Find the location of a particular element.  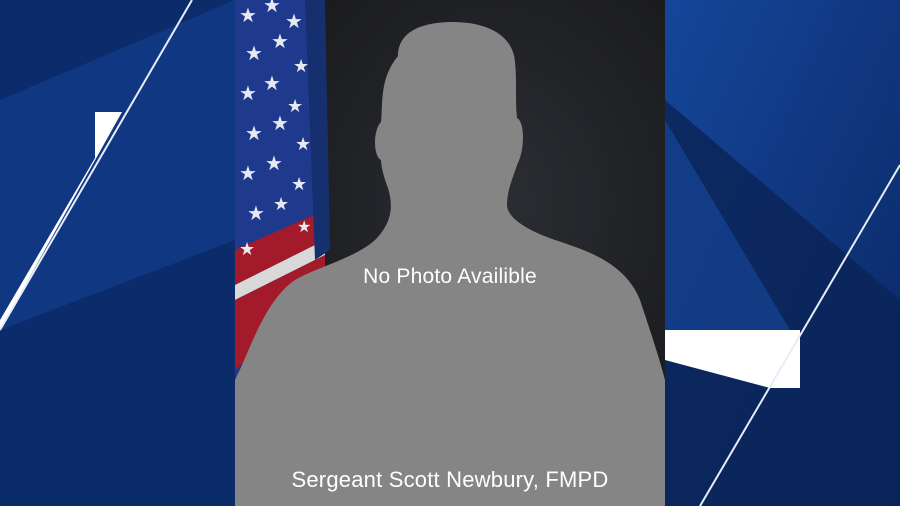

no-photo-label: No Photo Availible is located at coordinates (450, 276).